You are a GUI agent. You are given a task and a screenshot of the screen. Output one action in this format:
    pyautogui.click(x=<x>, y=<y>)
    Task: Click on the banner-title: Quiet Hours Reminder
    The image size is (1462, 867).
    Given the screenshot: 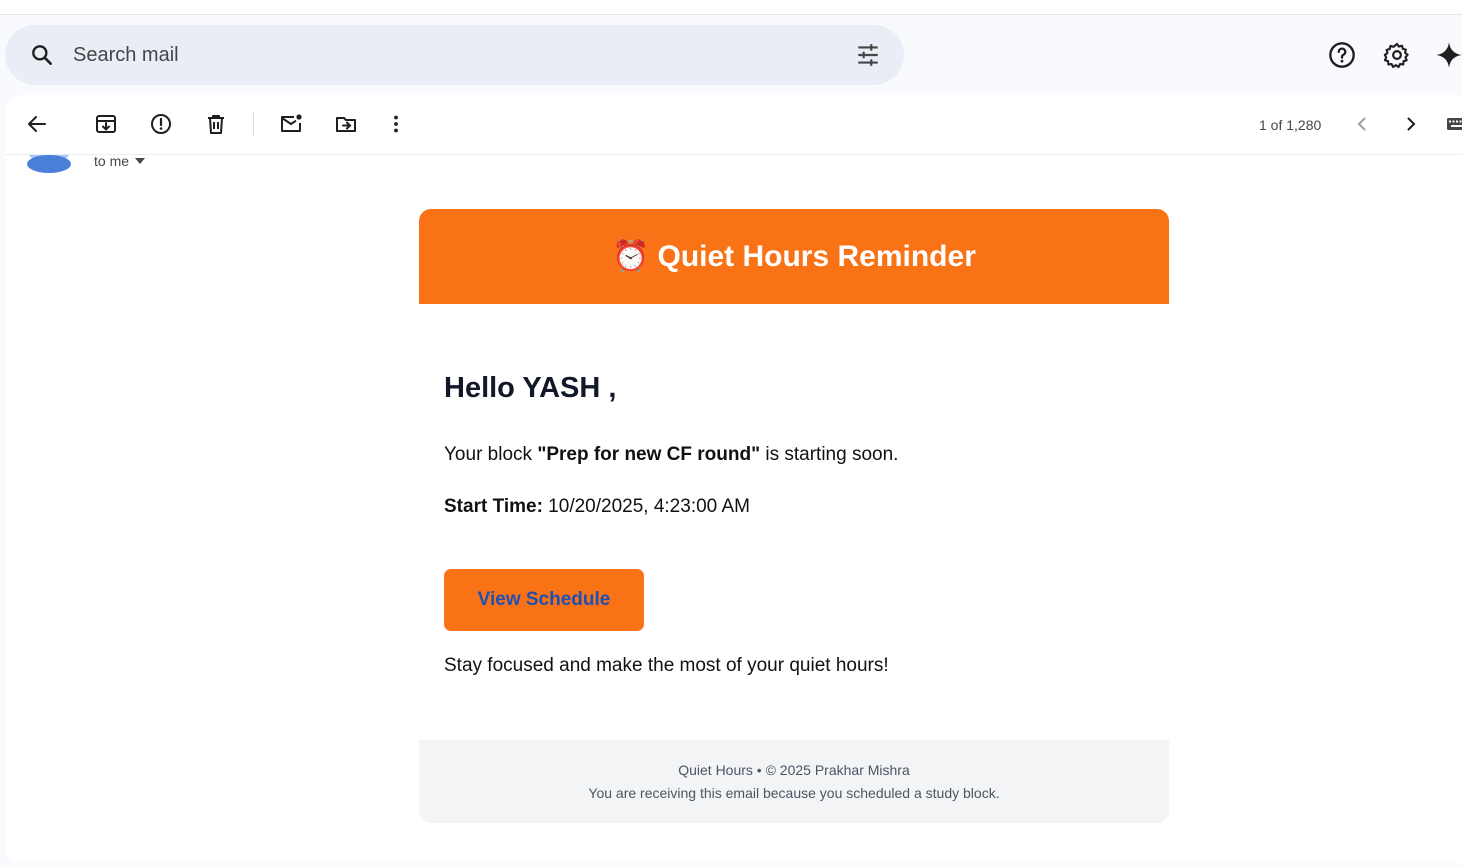 What is the action you would take?
    pyautogui.click(x=816, y=256)
    